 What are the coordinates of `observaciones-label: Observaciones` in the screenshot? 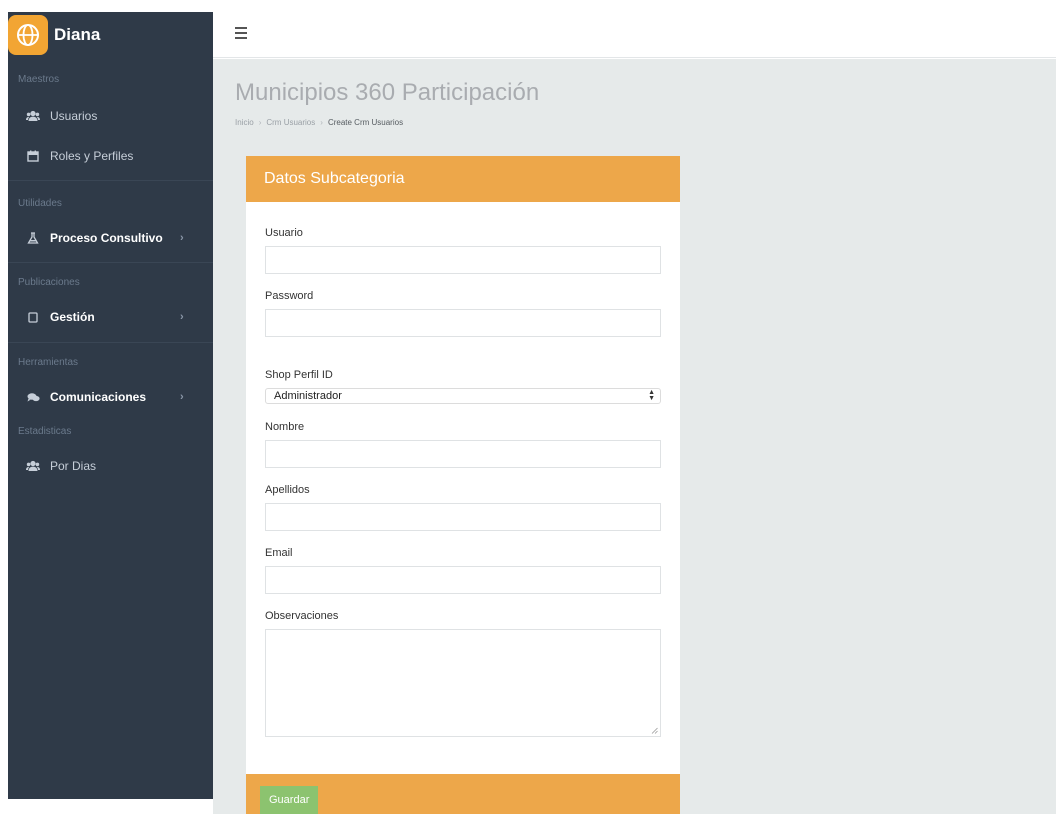 It's located at (302, 616).